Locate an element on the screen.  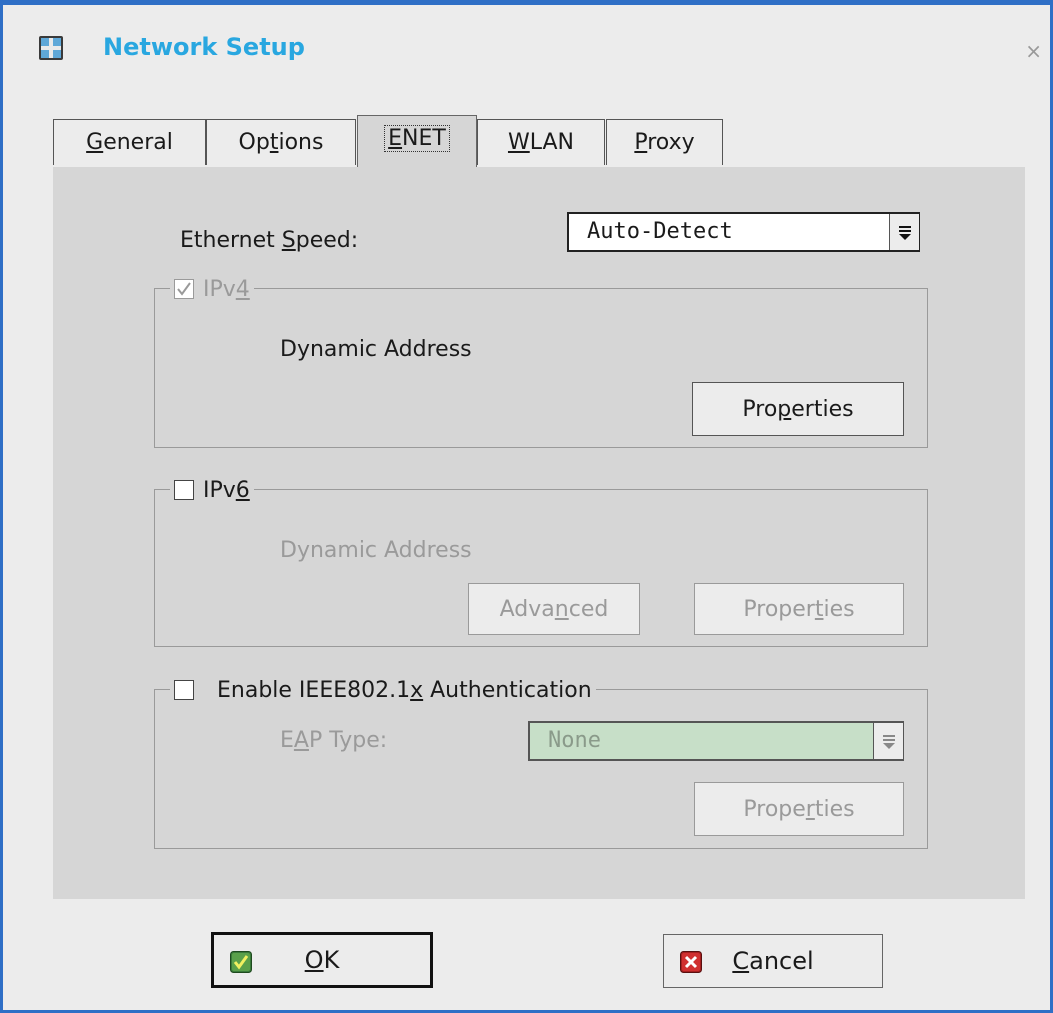
tab-options: Options is located at coordinates (281, 142).